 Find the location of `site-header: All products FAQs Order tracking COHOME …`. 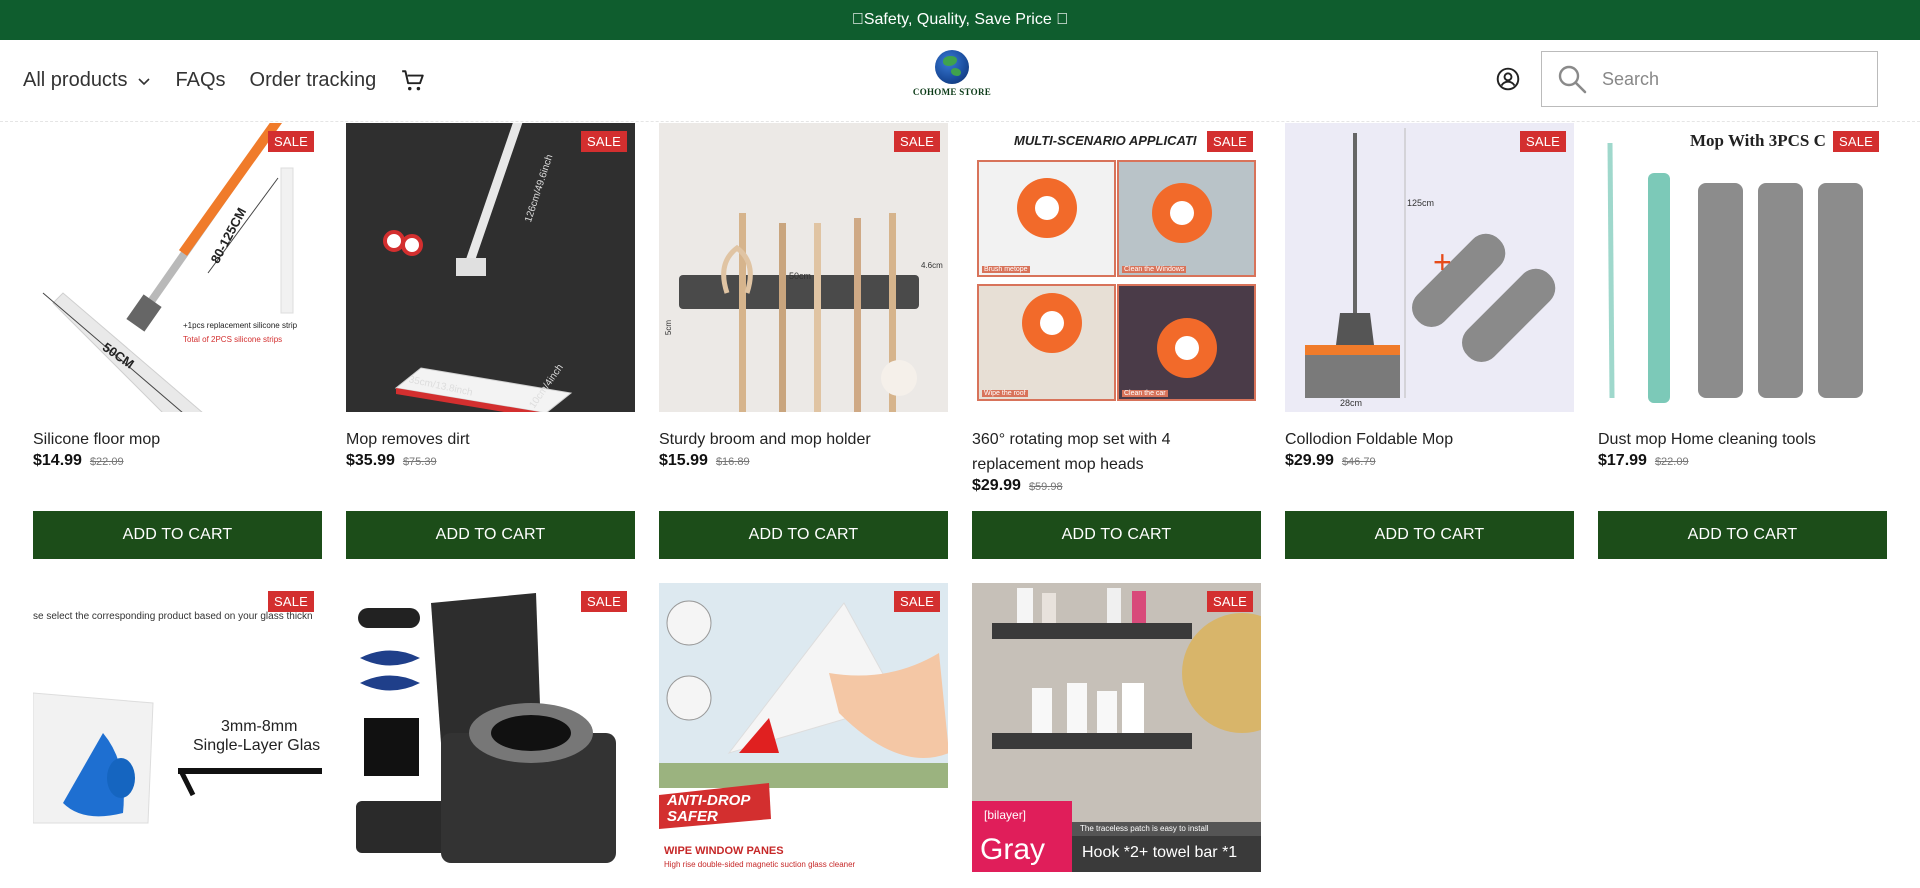

site-header: All products FAQs Order tracking COHOME … is located at coordinates (960, 81).